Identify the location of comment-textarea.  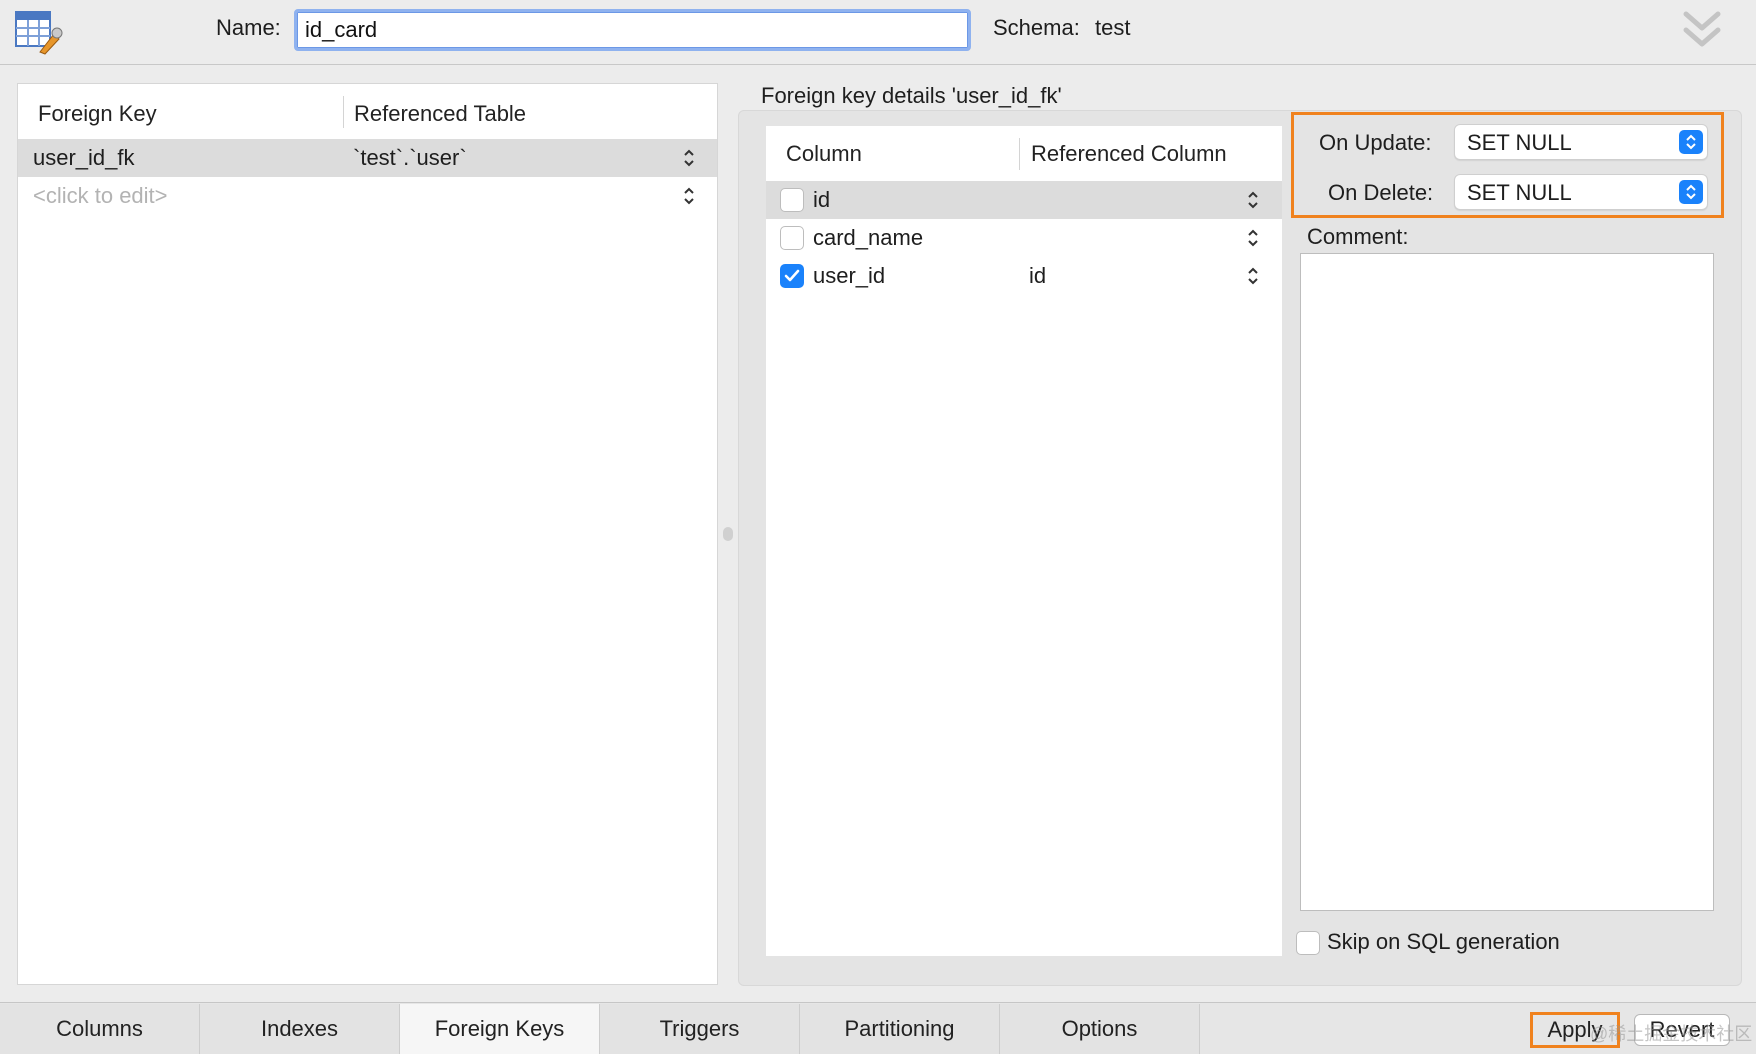
(1507, 582).